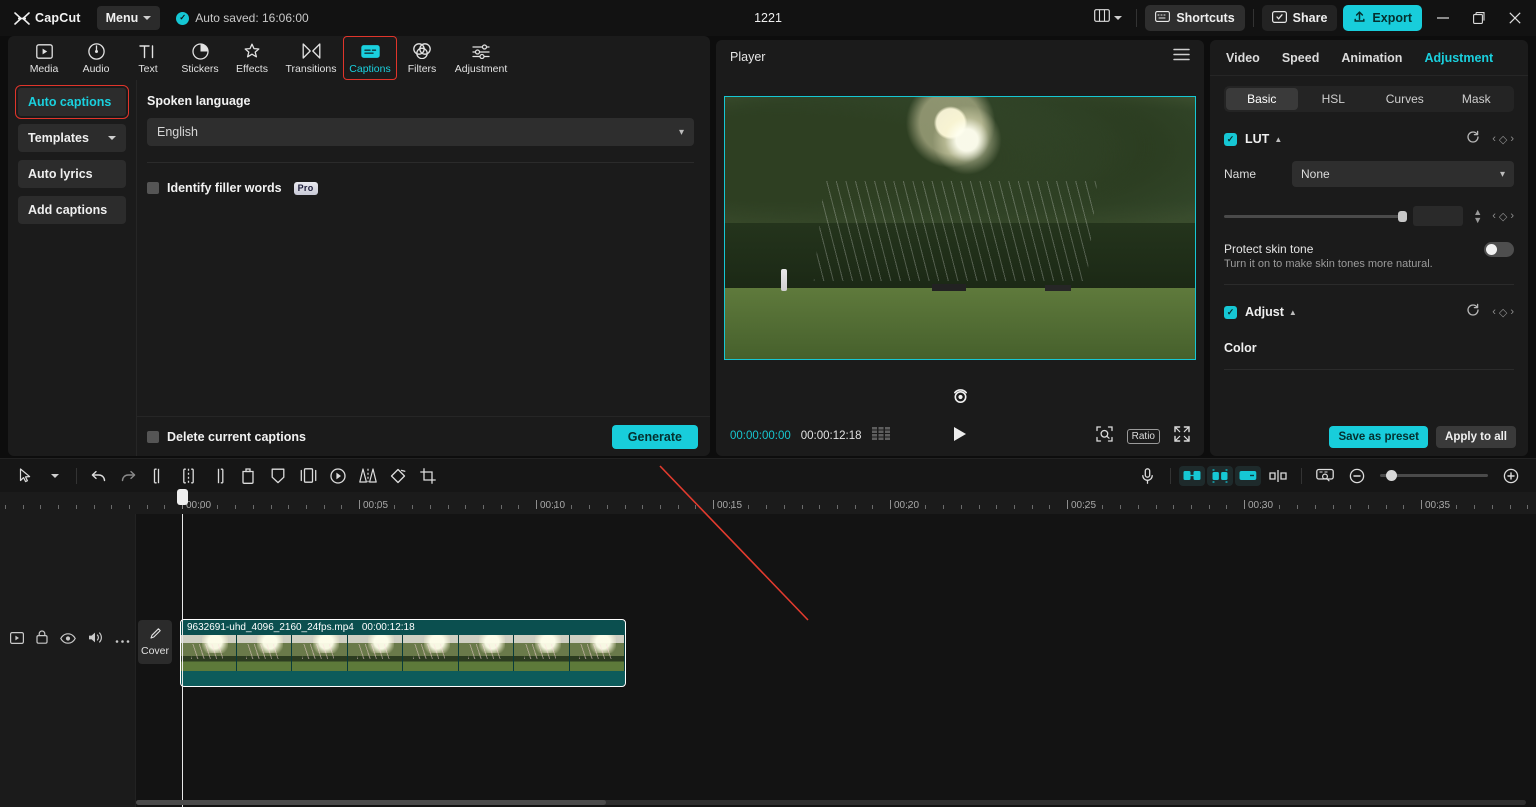 Image resolution: width=1536 pixels, height=807 pixels. Describe the element at coordinates (17, 640) in the screenshot. I see `track-type-icon` at that location.